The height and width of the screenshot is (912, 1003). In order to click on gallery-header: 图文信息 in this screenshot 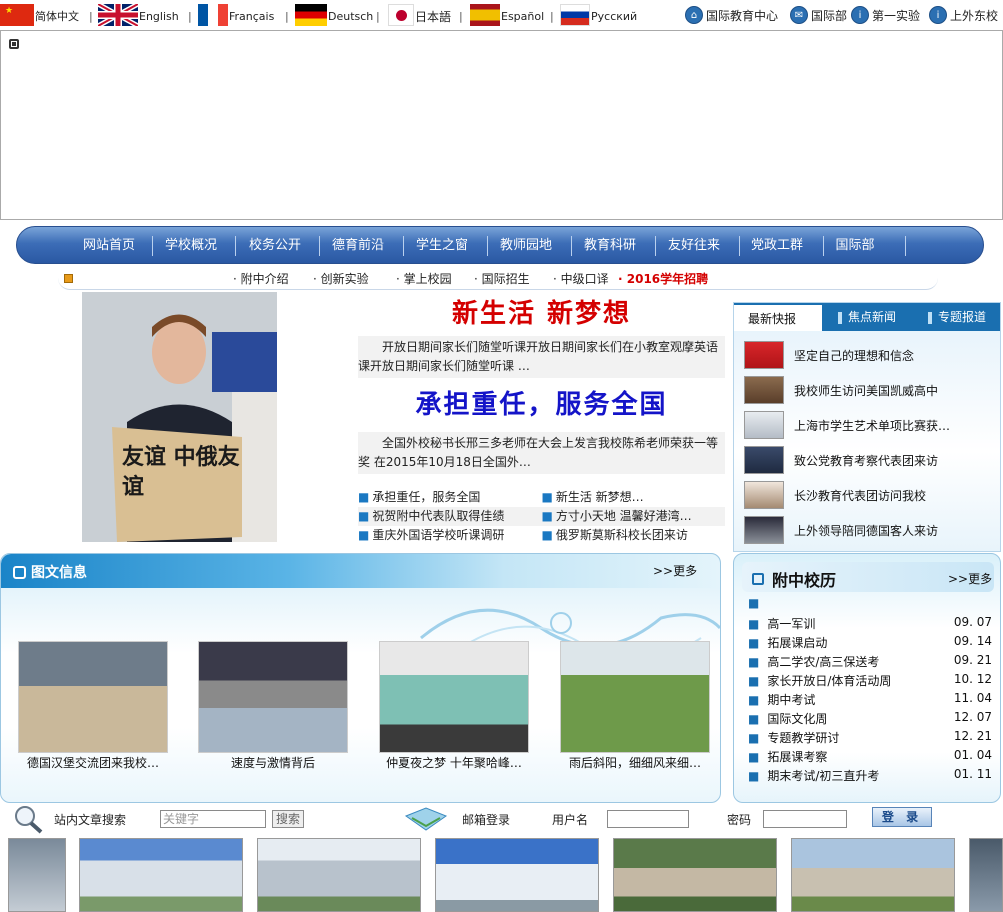, I will do `click(360, 571)`.